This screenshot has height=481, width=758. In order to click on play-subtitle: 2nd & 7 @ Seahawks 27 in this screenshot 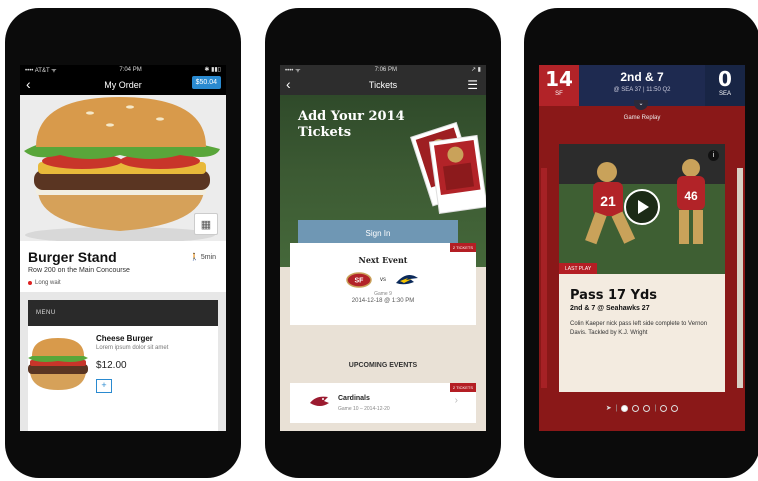, I will do `click(610, 308)`.